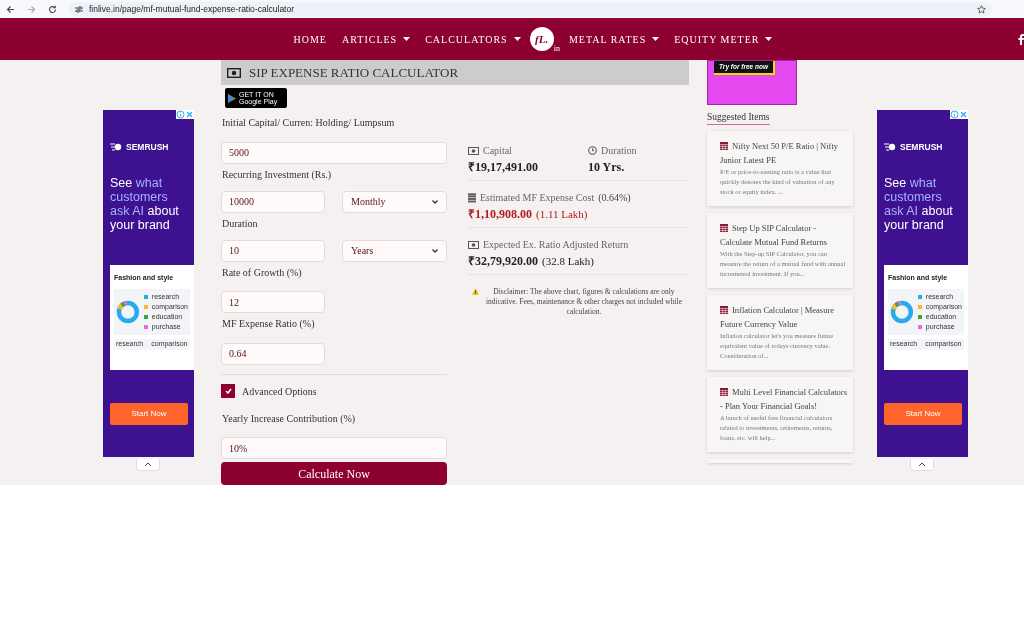 The width and height of the screenshot is (1024, 639). What do you see at coordinates (277, 174) in the screenshot?
I see `field-label: Recurring Investment (Rs.)` at bounding box center [277, 174].